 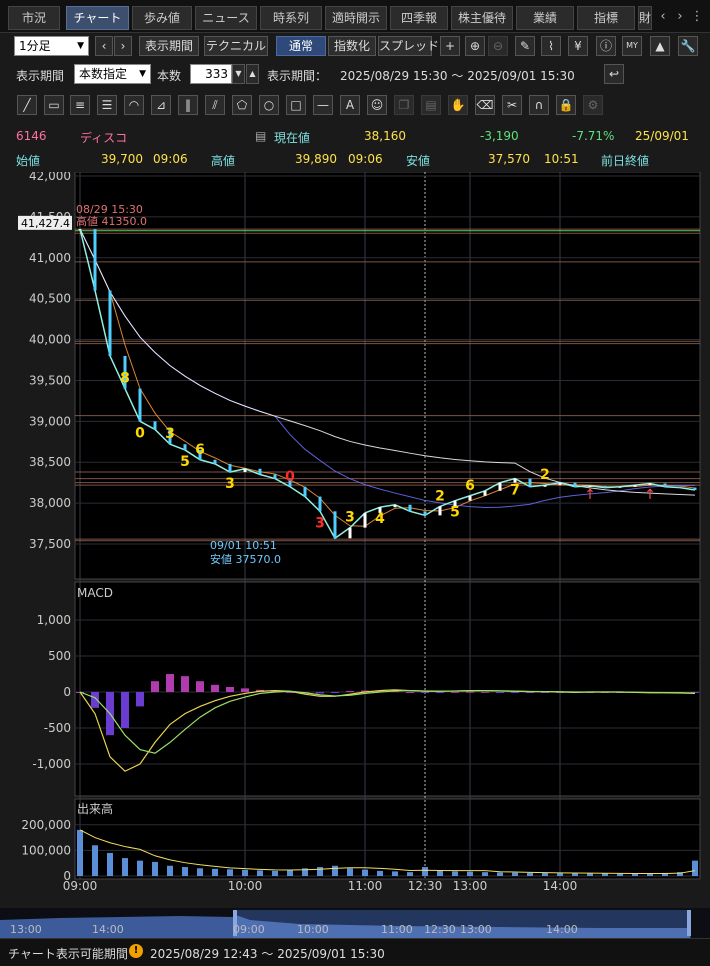 I want to click on period-mode-select: 本数指定 ▼, so click(x=112, y=74).